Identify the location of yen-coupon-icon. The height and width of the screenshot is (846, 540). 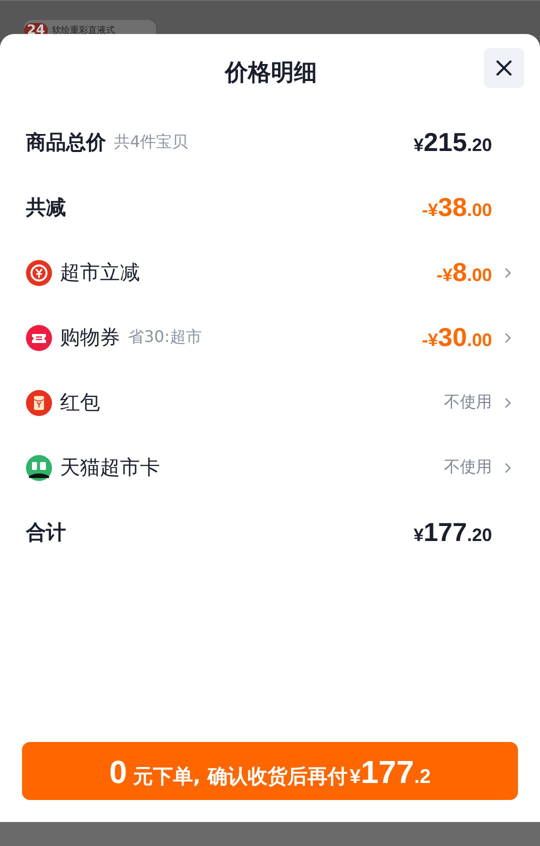
(39, 273).